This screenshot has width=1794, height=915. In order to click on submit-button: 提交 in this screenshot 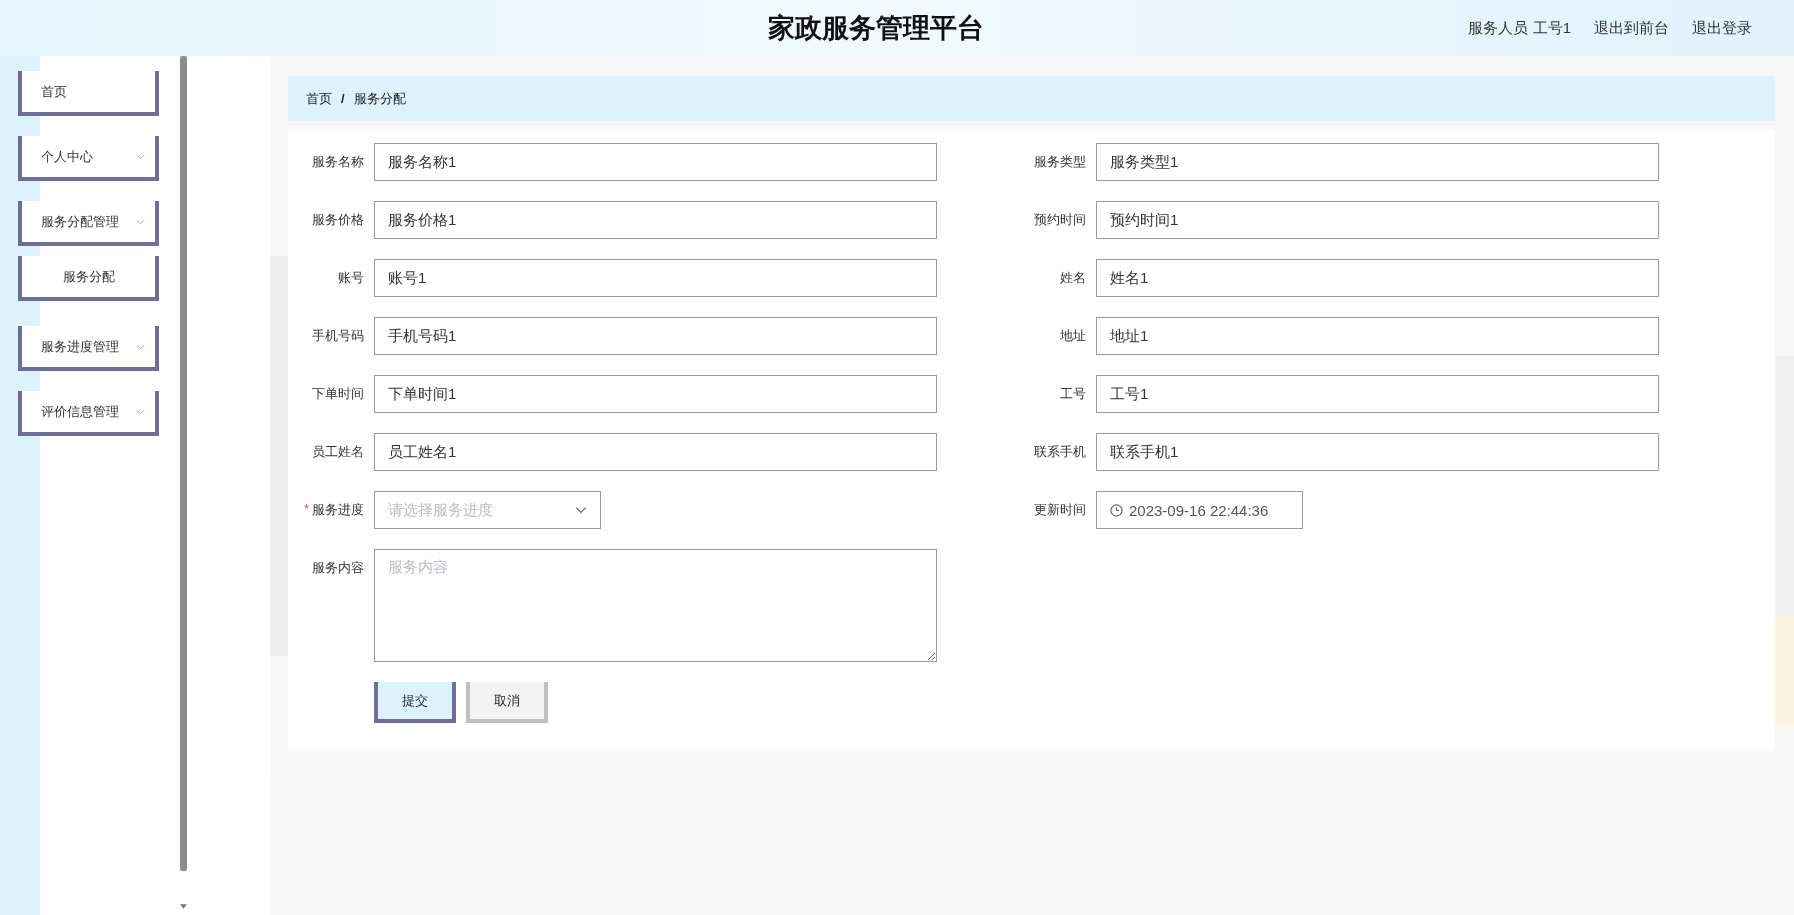, I will do `click(415, 702)`.